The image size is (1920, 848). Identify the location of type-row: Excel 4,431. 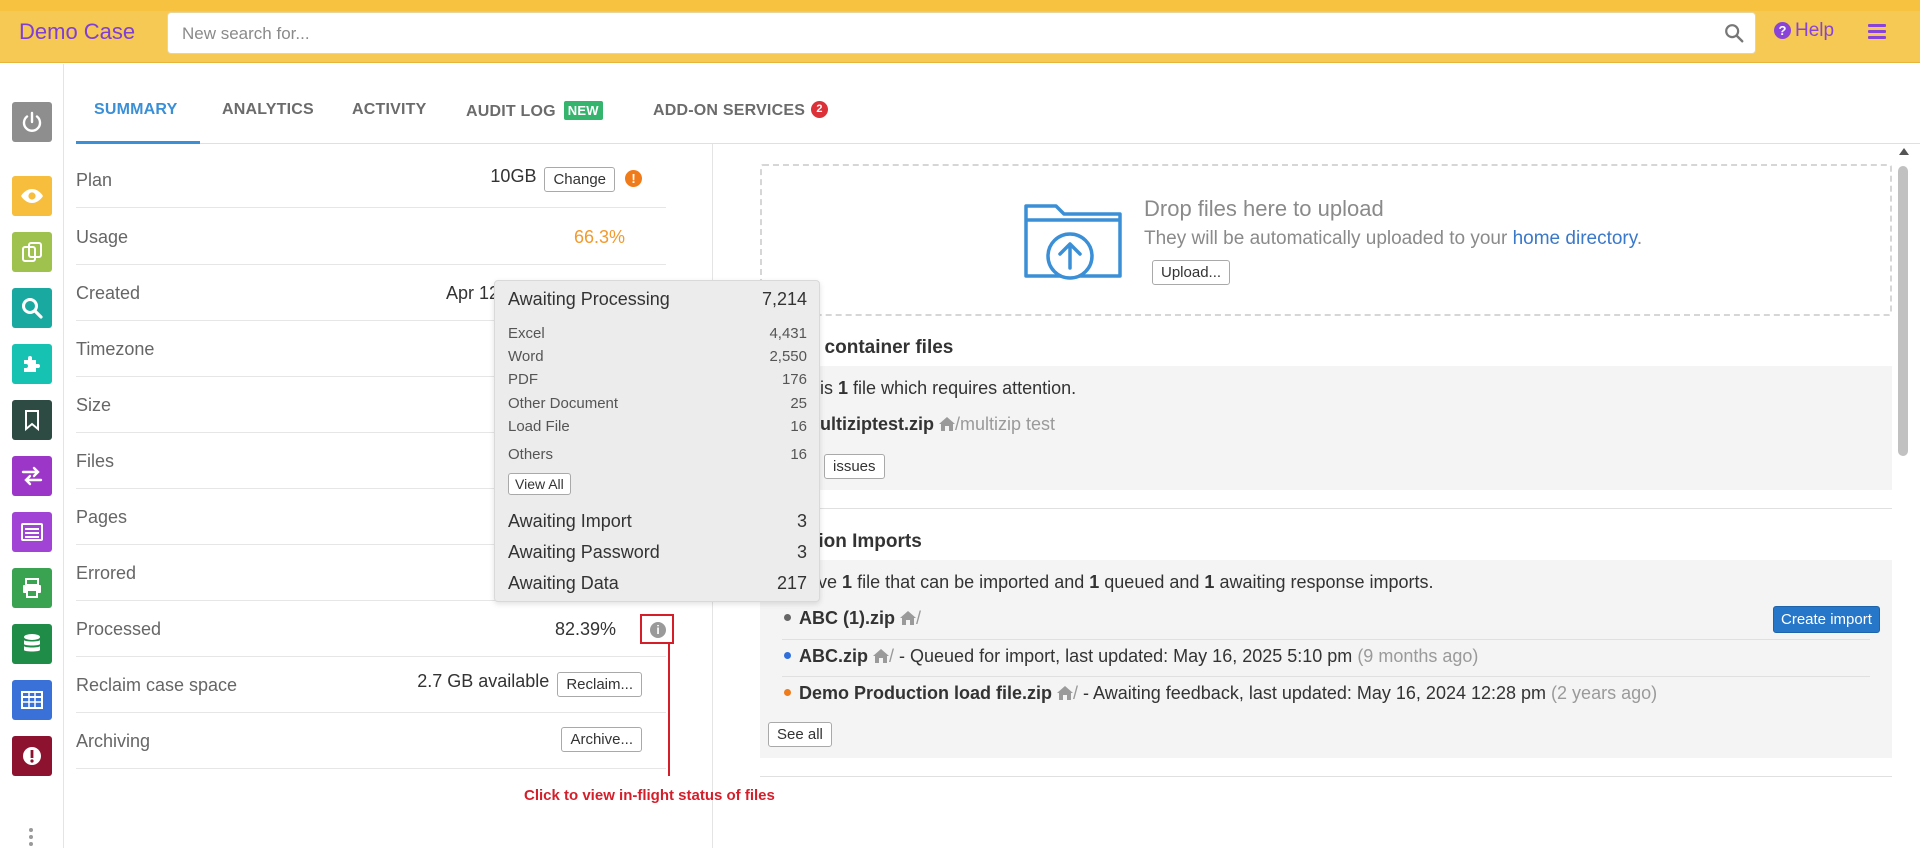
(657, 333).